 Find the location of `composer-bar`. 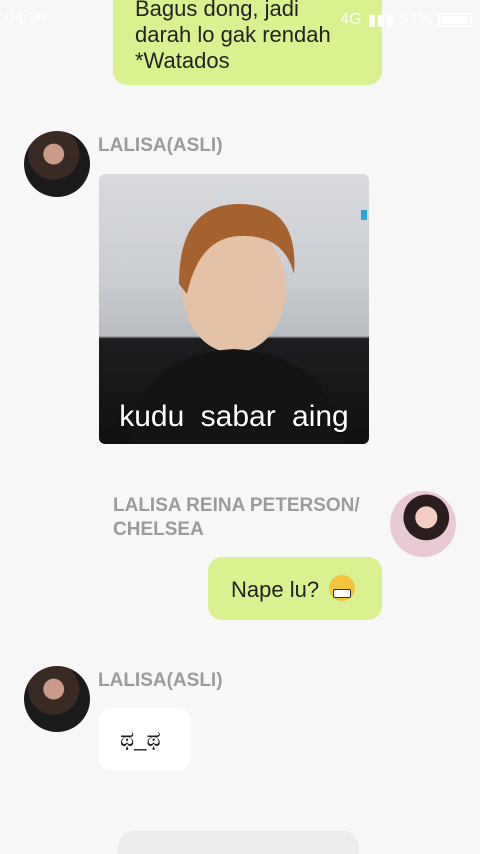

composer-bar is located at coordinates (238, 842).